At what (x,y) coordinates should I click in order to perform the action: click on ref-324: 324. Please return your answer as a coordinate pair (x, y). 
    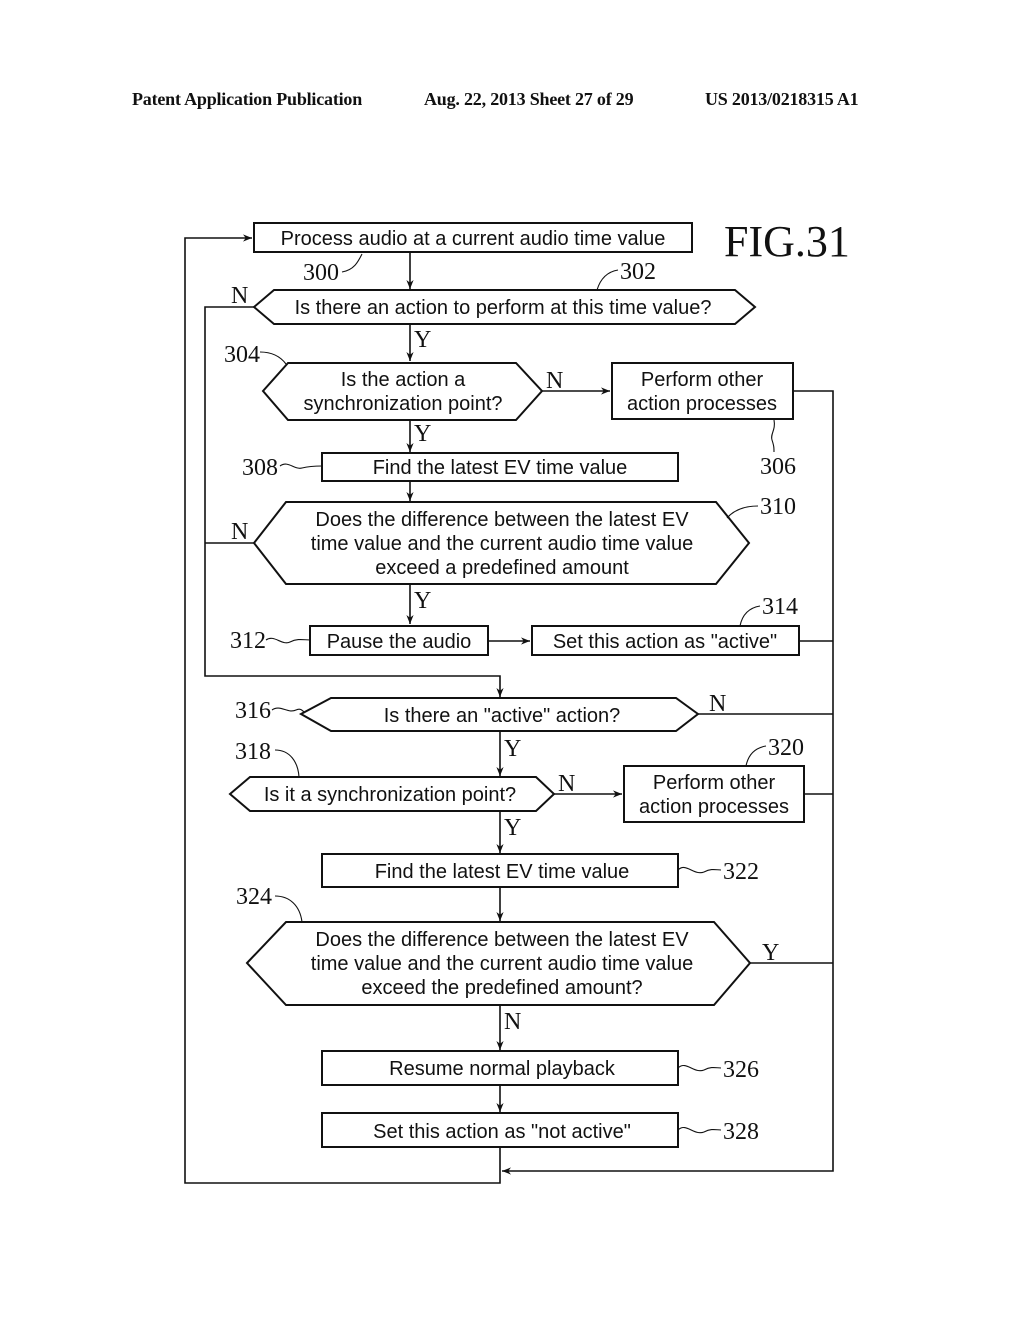
    Looking at the image, I should click on (254, 897).